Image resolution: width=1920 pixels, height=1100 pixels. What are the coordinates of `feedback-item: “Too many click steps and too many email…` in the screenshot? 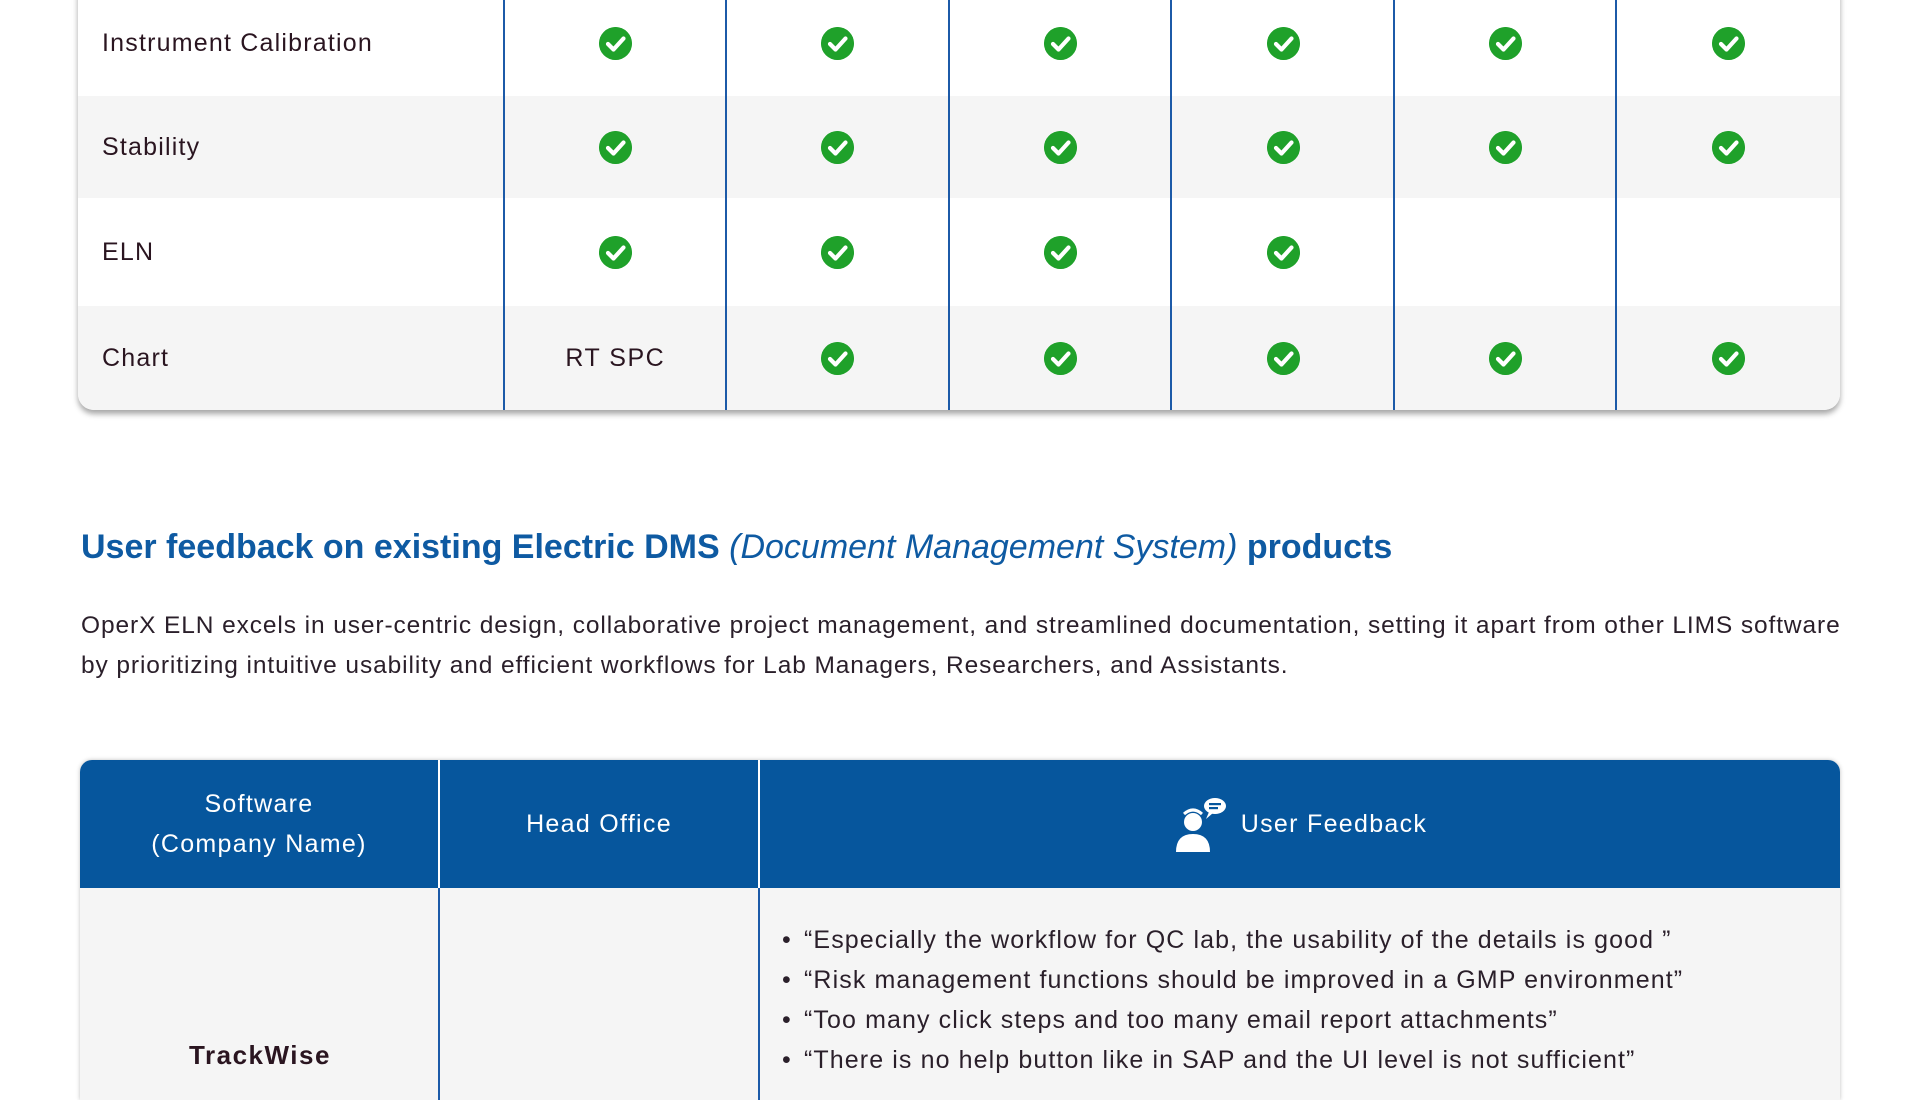 It's located at (1232, 1020).